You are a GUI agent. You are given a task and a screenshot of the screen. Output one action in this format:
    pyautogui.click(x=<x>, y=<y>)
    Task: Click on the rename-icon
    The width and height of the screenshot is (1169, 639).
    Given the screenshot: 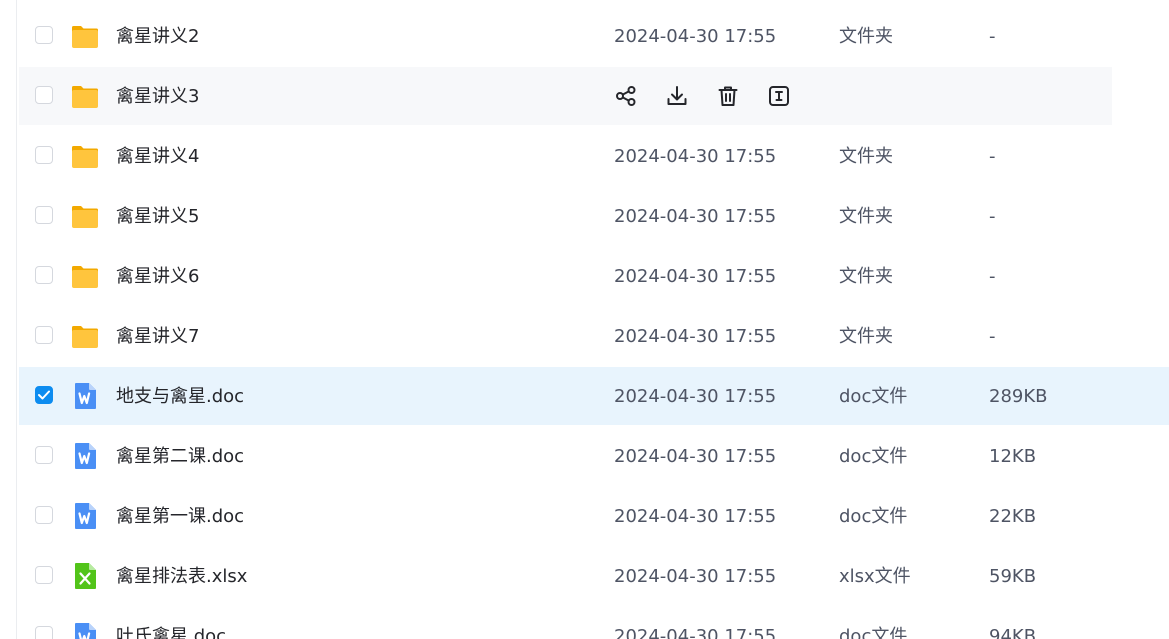 What is the action you would take?
    pyautogui.click(x=779, y=99)
    